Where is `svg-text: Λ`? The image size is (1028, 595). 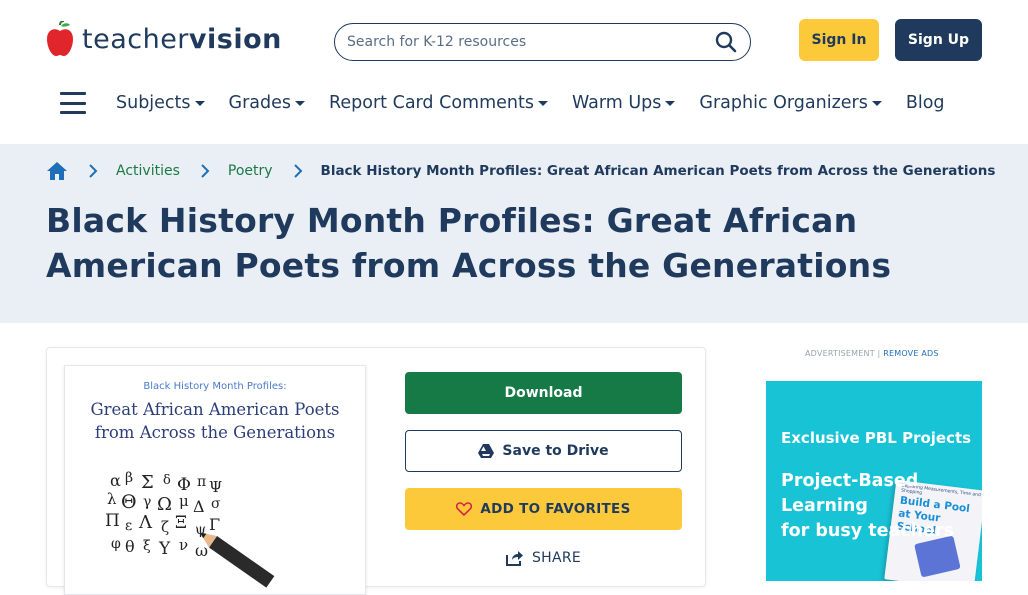
svg-text: Λ is located at coordinates (145, 522).